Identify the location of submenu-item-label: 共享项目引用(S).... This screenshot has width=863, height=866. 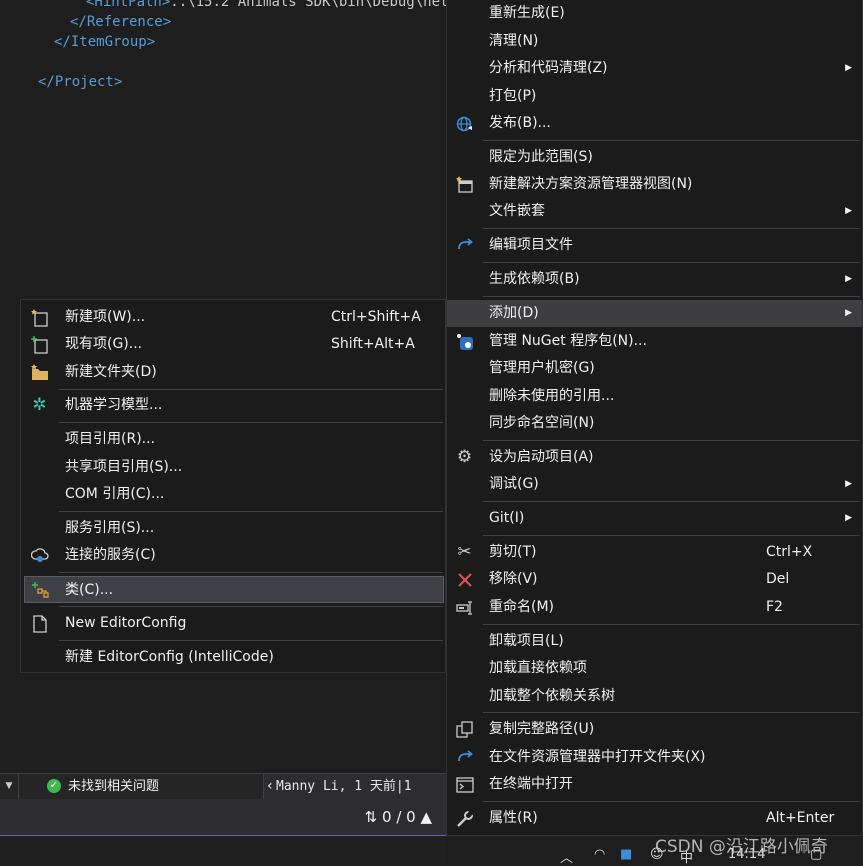
(124, 467).